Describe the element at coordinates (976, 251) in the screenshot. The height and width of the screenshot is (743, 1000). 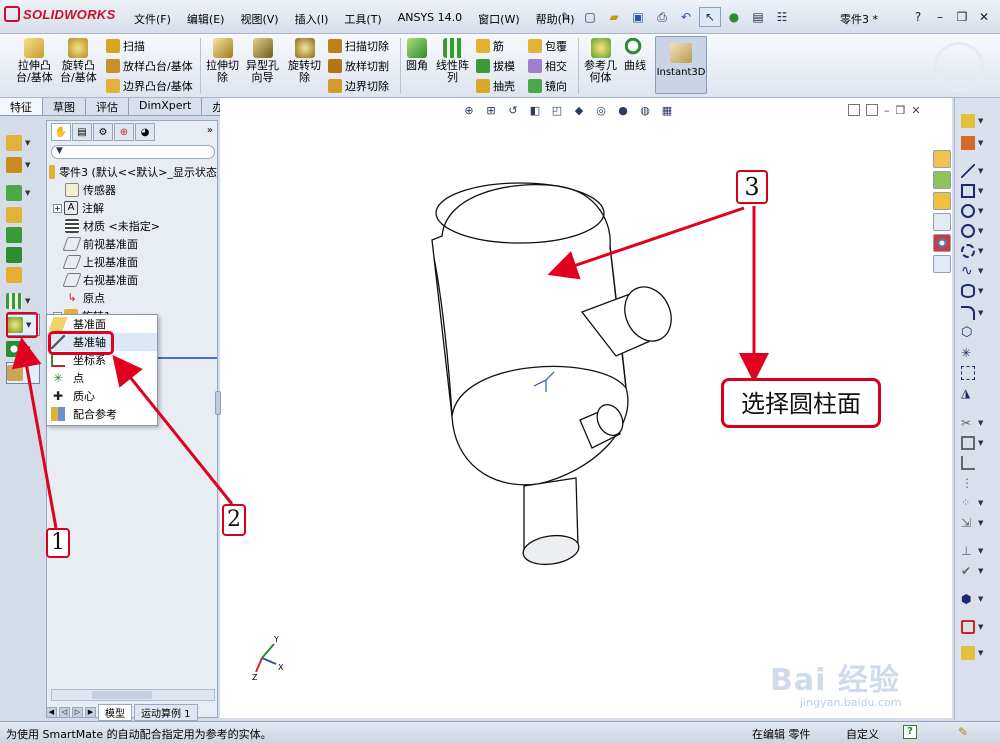
I see `arc-button: ▼` at that location.